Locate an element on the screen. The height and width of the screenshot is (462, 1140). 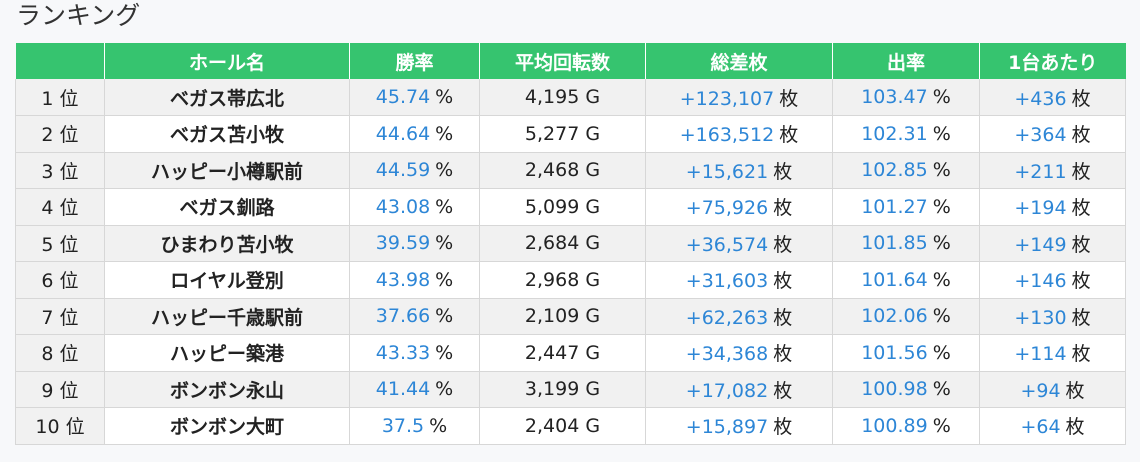
hall-name-cell: ハッピー小樽駅前 is located at coordinates (227, 170).